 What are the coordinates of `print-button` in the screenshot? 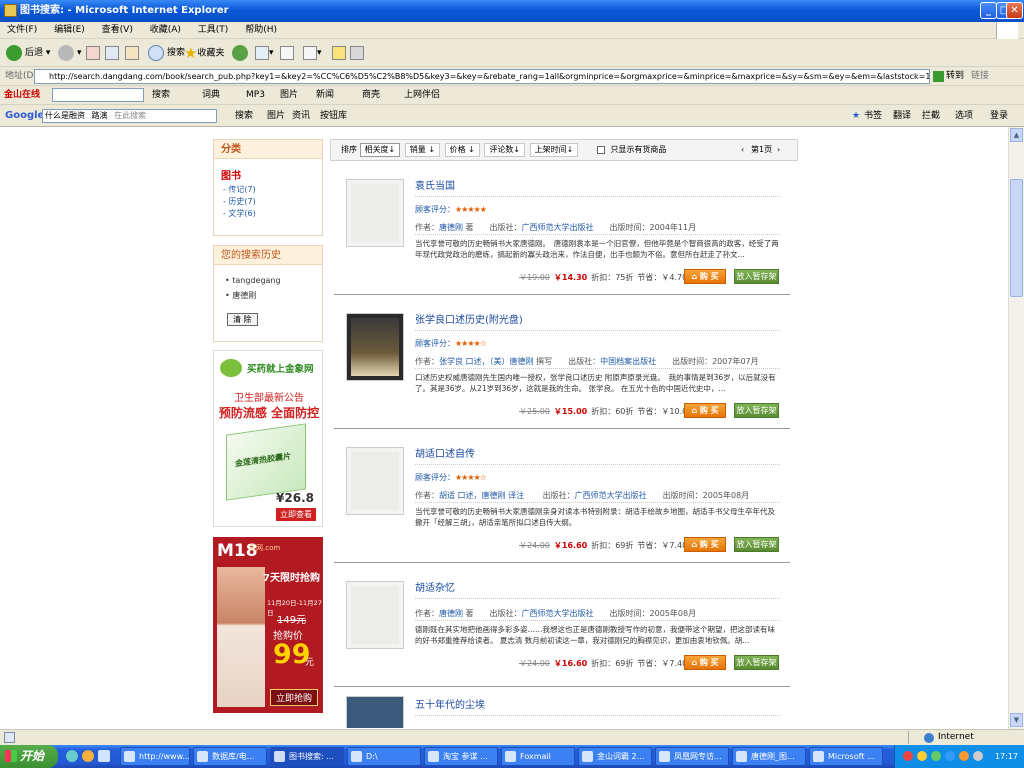 It's located at (287, 53).